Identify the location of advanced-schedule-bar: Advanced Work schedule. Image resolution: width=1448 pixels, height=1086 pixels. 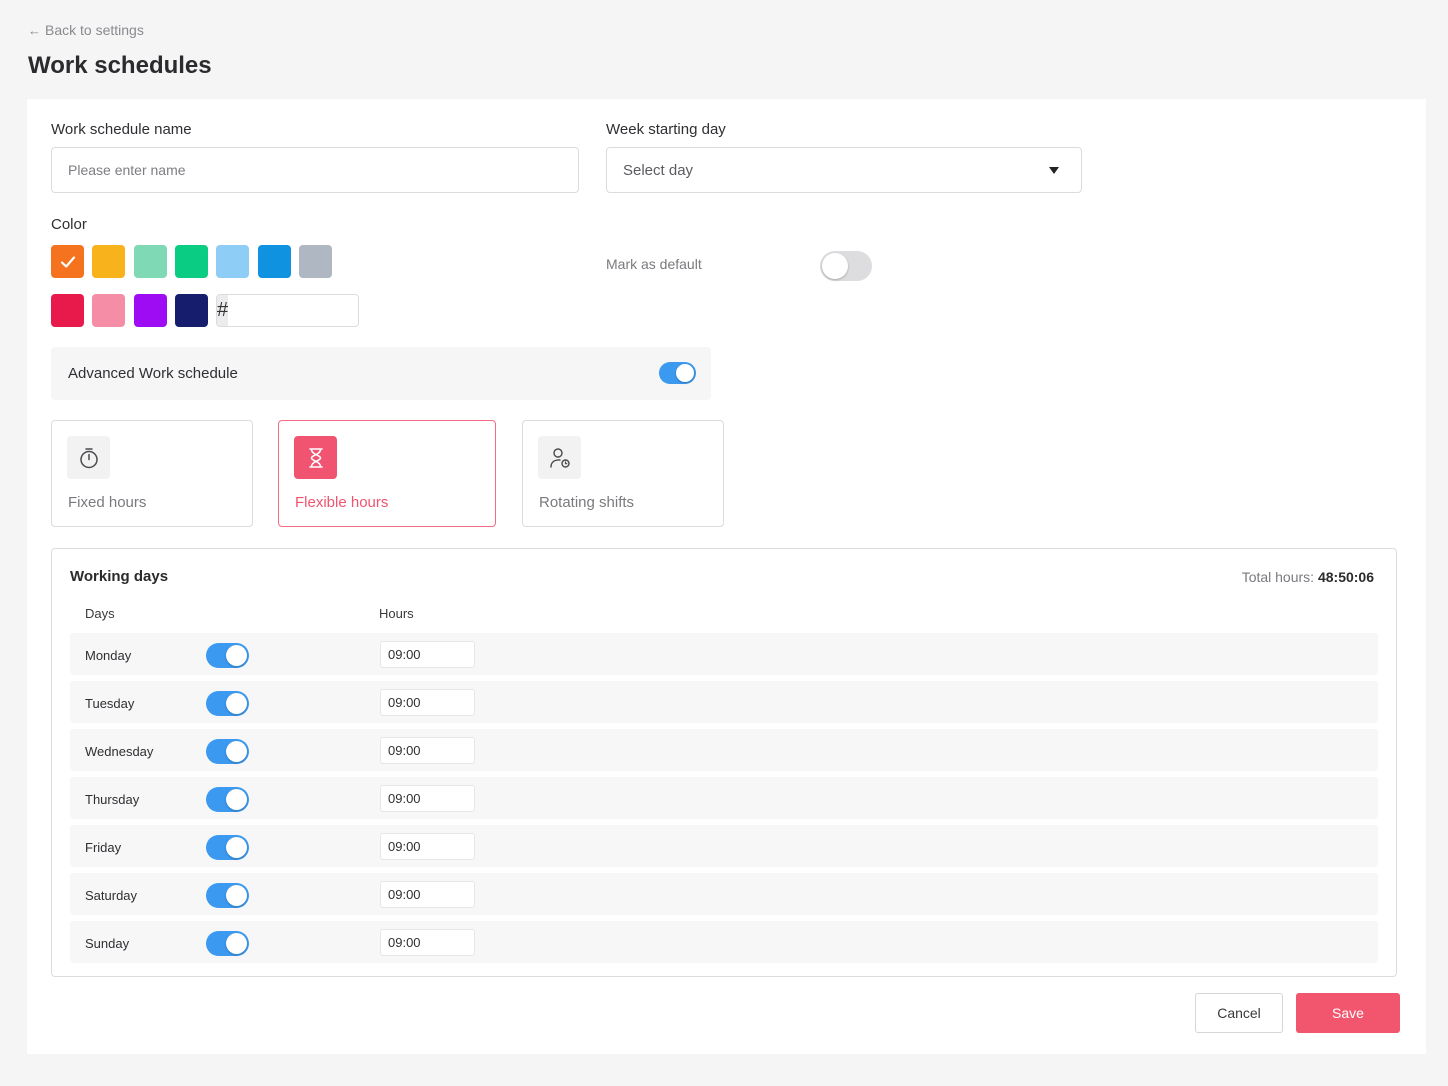
(381, 373).